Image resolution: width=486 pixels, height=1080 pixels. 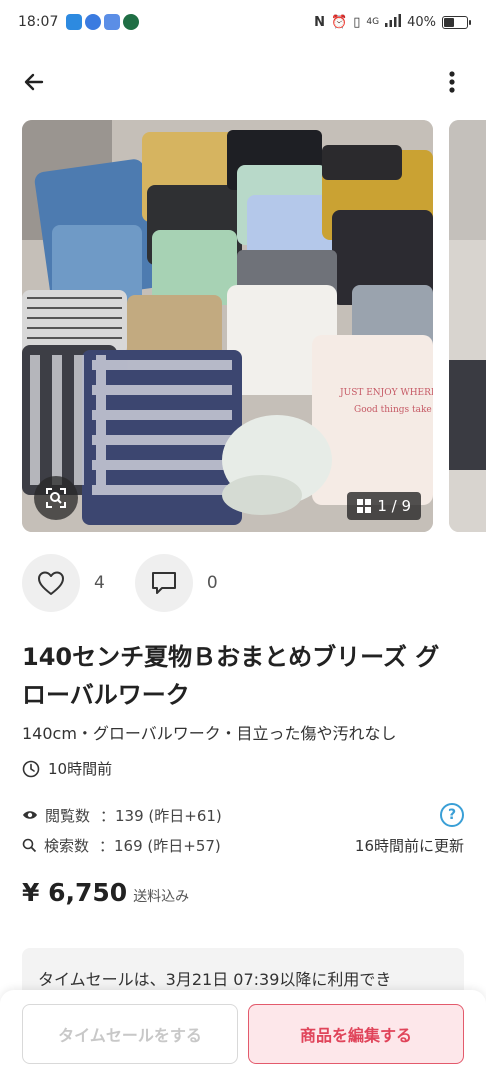 I want to click on eye-icon, so click(x=30, y=815).